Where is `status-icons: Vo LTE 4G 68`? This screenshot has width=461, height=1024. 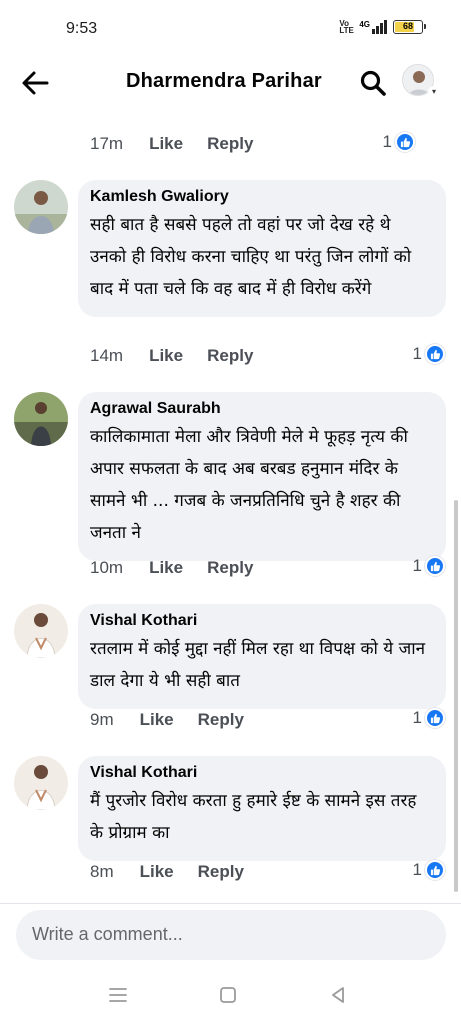 status-icons: Vo LTE 4G 68 is located at coordinates (382, 27).